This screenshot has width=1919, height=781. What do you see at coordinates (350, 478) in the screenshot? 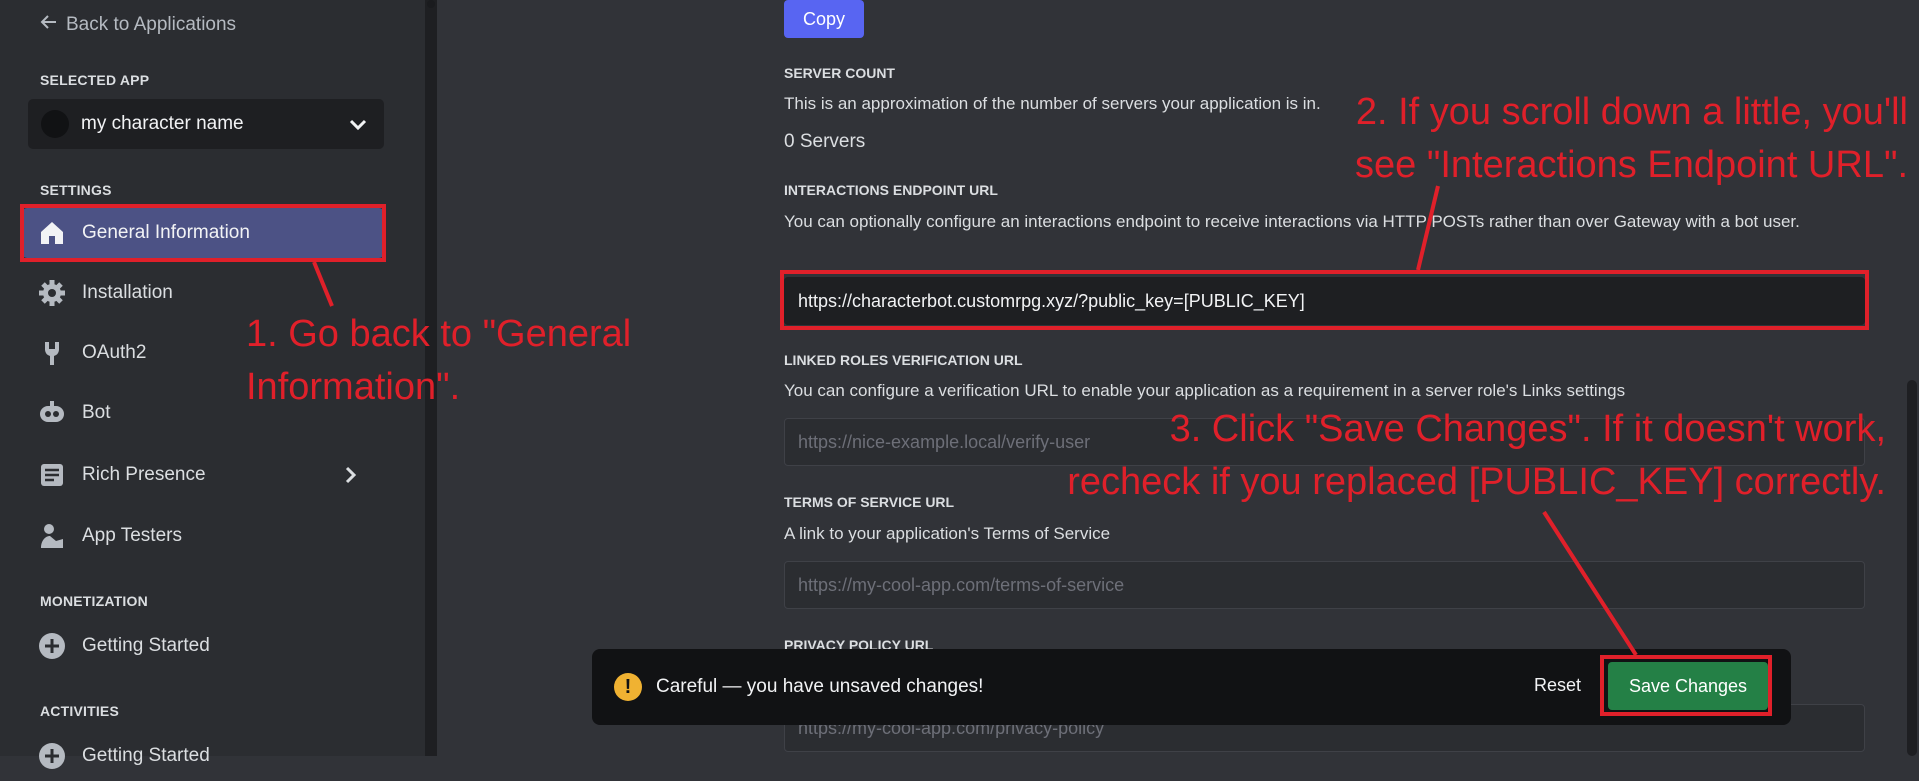
I see `chevron-right-icon` at bounding box center [350, 478].